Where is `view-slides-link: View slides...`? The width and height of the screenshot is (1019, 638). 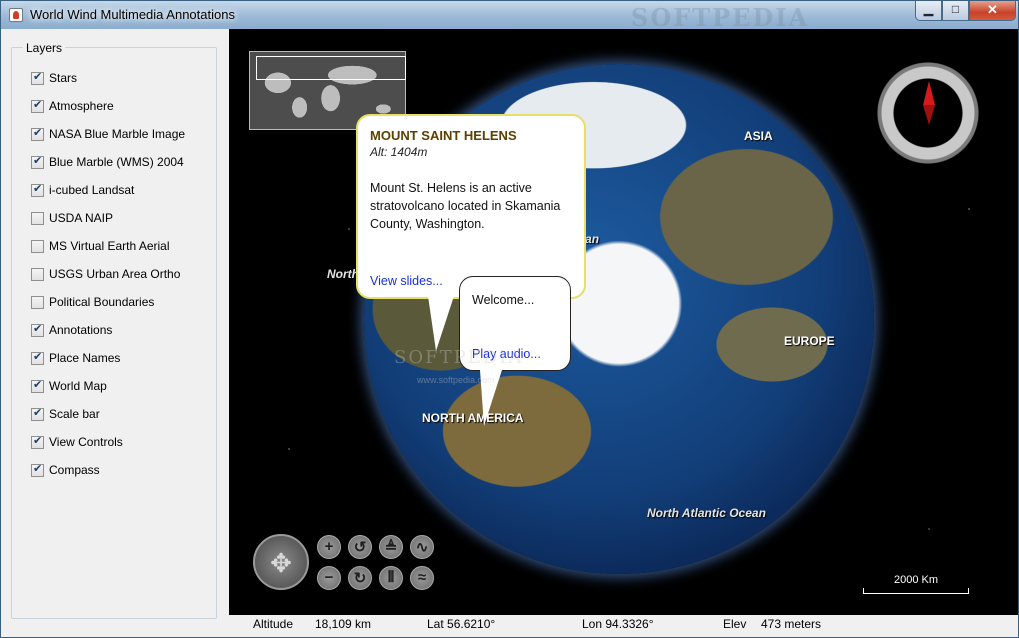
view-slides-link: View slides... is located at coordinates (406, 281).